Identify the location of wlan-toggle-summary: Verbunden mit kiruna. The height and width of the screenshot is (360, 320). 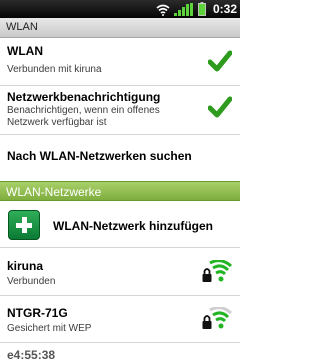
(54, 69).